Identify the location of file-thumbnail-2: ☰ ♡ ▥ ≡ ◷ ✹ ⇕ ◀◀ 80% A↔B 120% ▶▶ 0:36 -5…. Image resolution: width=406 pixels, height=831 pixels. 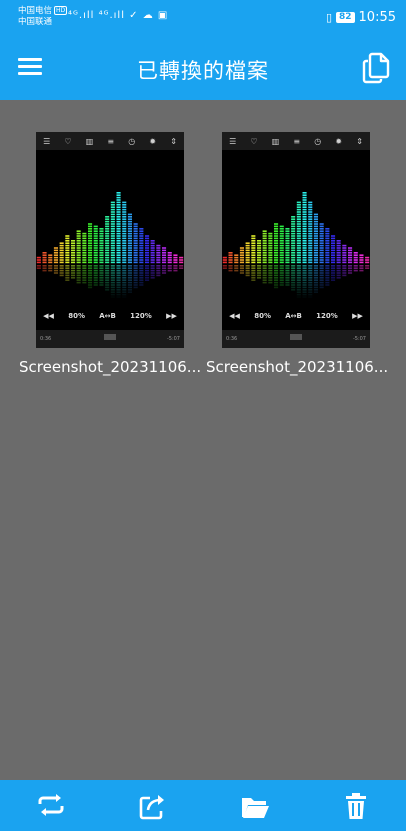
(296, 240).